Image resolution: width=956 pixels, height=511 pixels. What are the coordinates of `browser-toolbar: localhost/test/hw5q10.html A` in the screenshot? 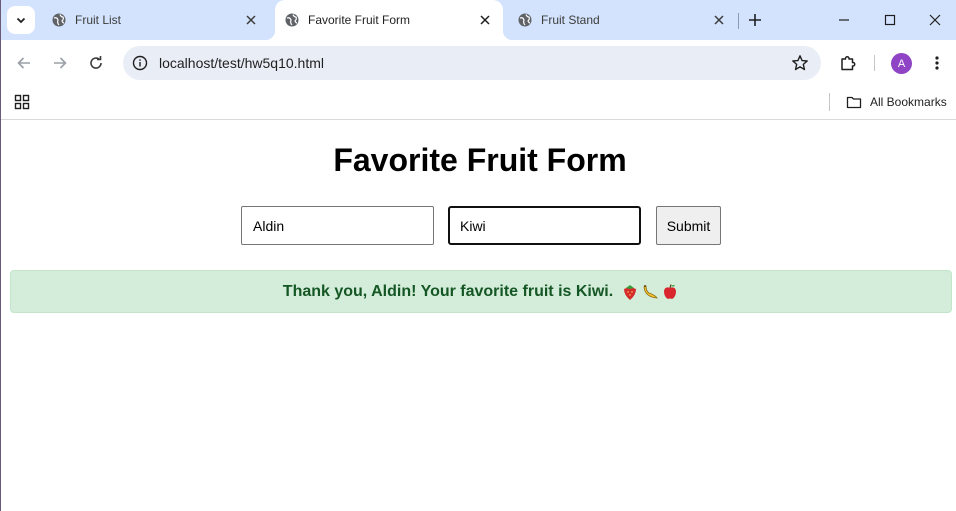 It's located at (478, 63).